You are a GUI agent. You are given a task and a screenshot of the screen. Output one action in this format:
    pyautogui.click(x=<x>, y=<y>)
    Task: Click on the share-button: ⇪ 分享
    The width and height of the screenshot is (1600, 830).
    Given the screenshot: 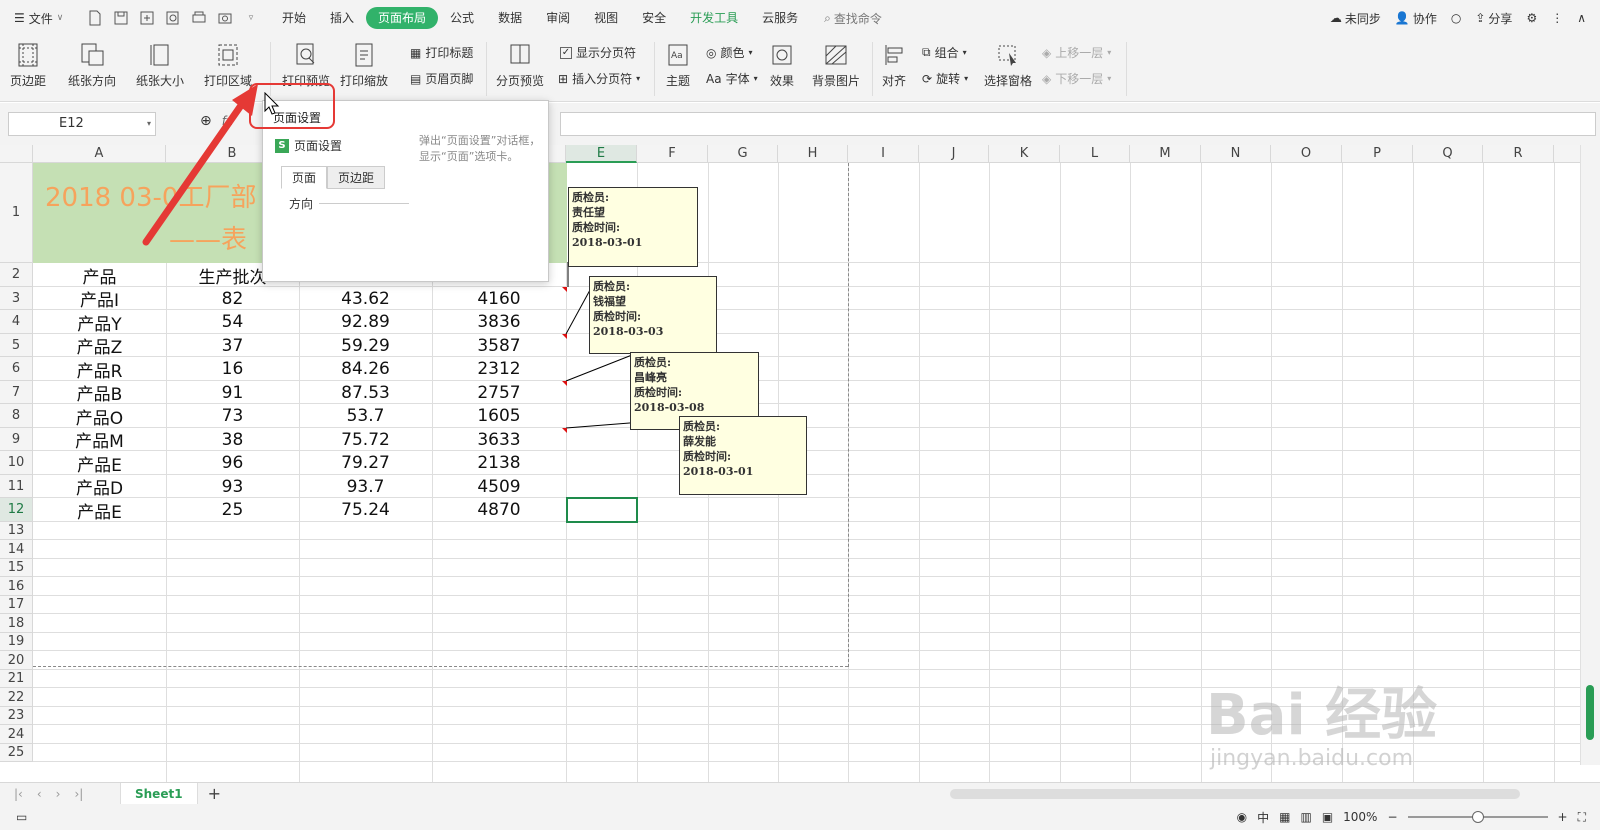 What is the action you would take?
    pyautogui.click(x=1493, y=18)
    